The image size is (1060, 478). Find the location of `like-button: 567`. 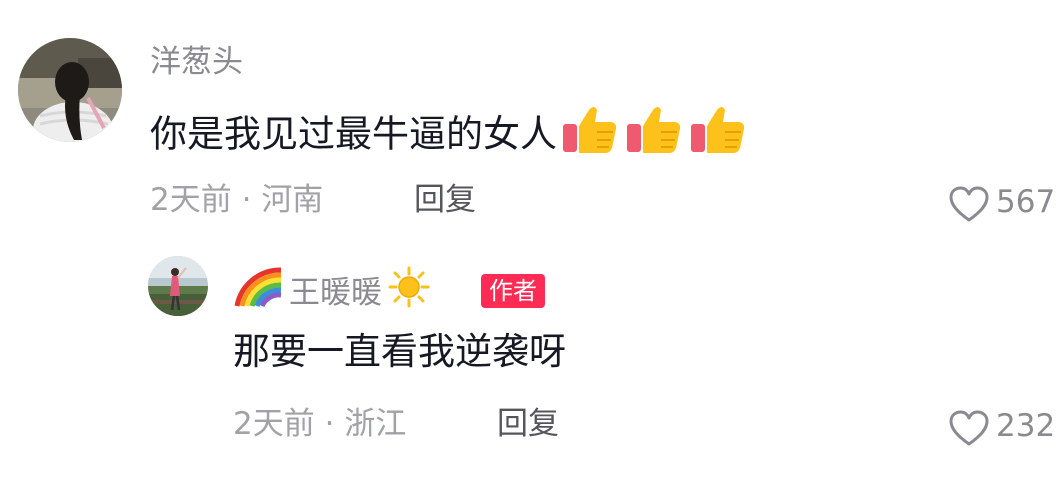

like-button: 567 is located at coordinates (1001, 204).